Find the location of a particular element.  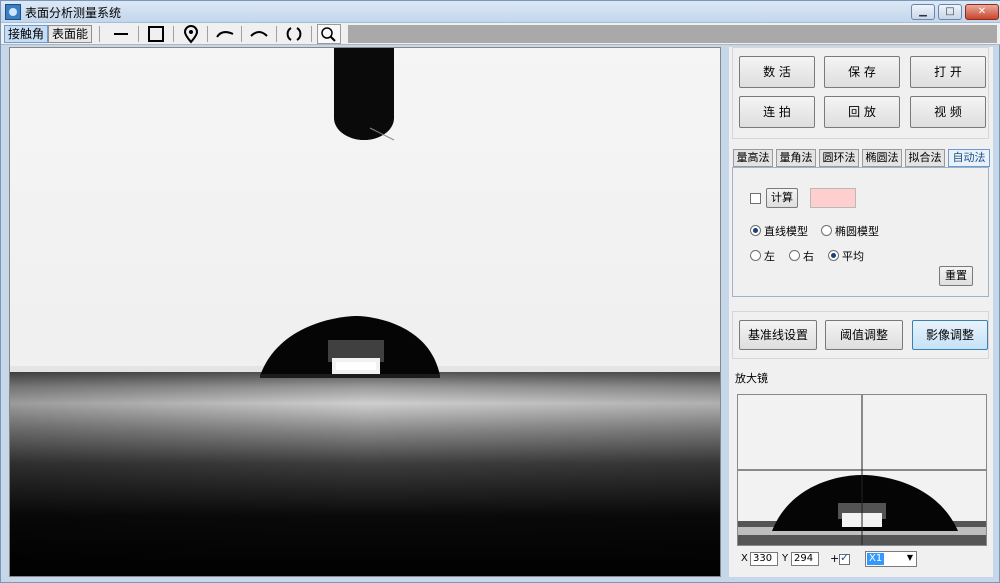

reset-button: 重置 is located at coordinates (956, 276).